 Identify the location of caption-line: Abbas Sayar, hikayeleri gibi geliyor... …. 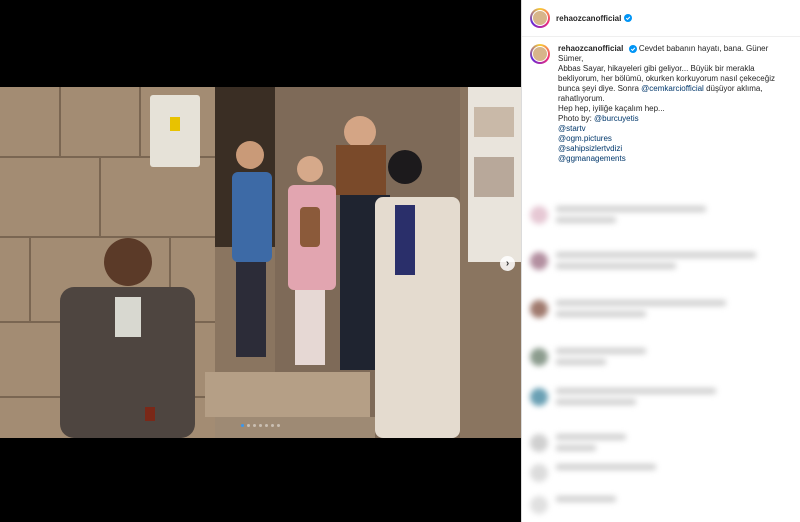
(656, 68).